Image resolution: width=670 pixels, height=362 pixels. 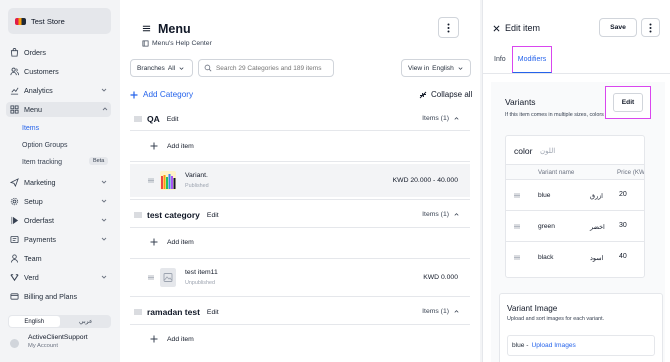 What do you see at coordinates (60, 52) in the screenshot?
I see `sidebar-item-orders: Orders` at bounding box center [60, 52].